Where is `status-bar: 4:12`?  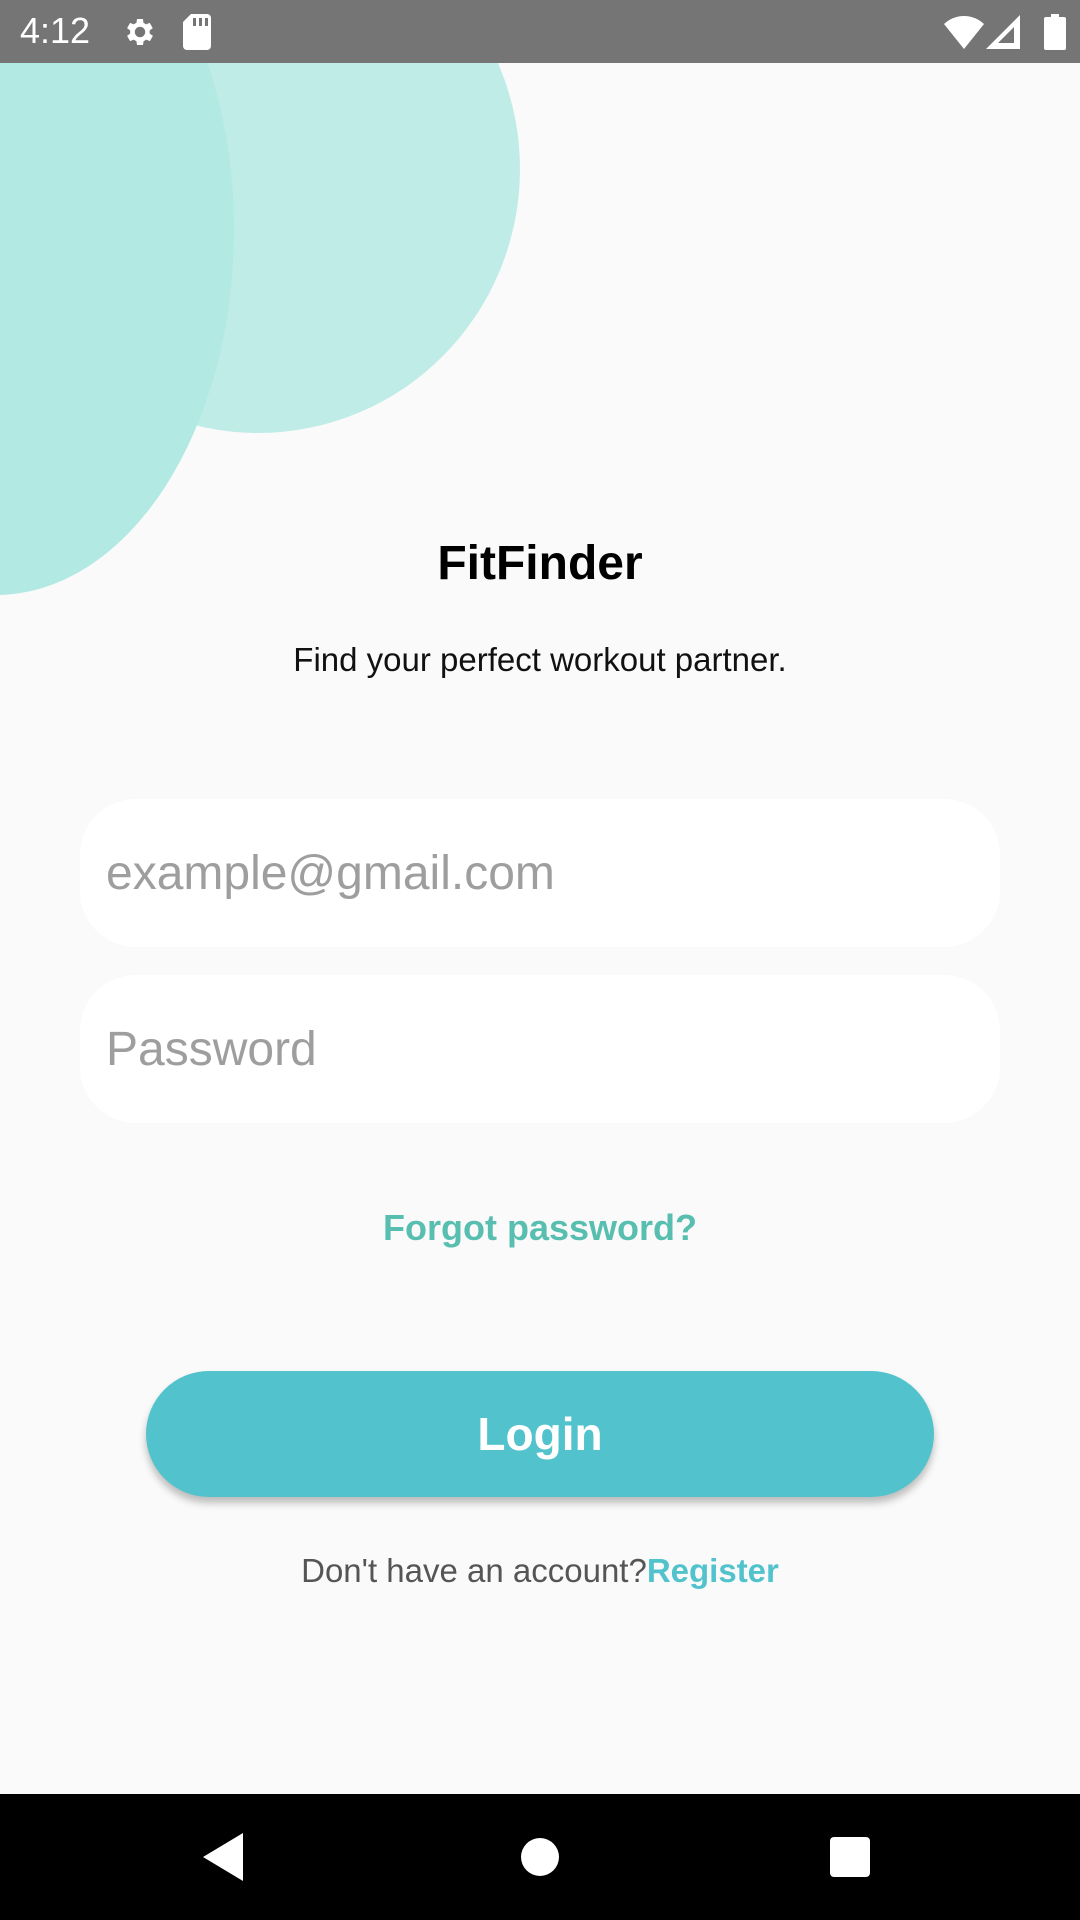
status-bar: 4:12 is located at coordinates (540, 31).